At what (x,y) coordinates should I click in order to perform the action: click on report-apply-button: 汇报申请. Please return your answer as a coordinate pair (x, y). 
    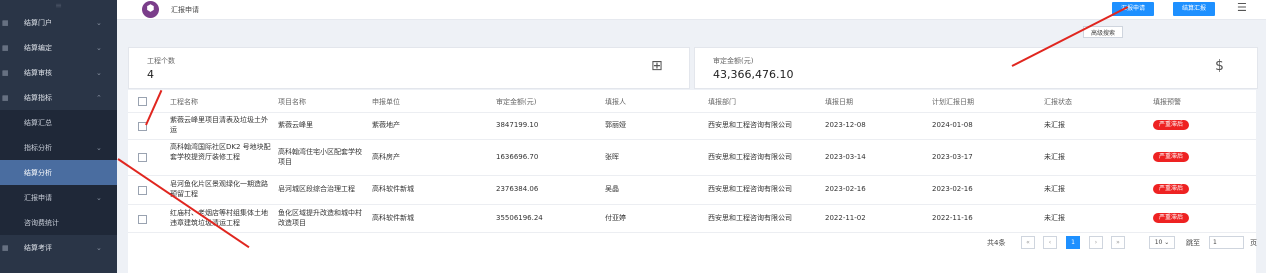
    Looking at the image, I should click on (1133, 9).